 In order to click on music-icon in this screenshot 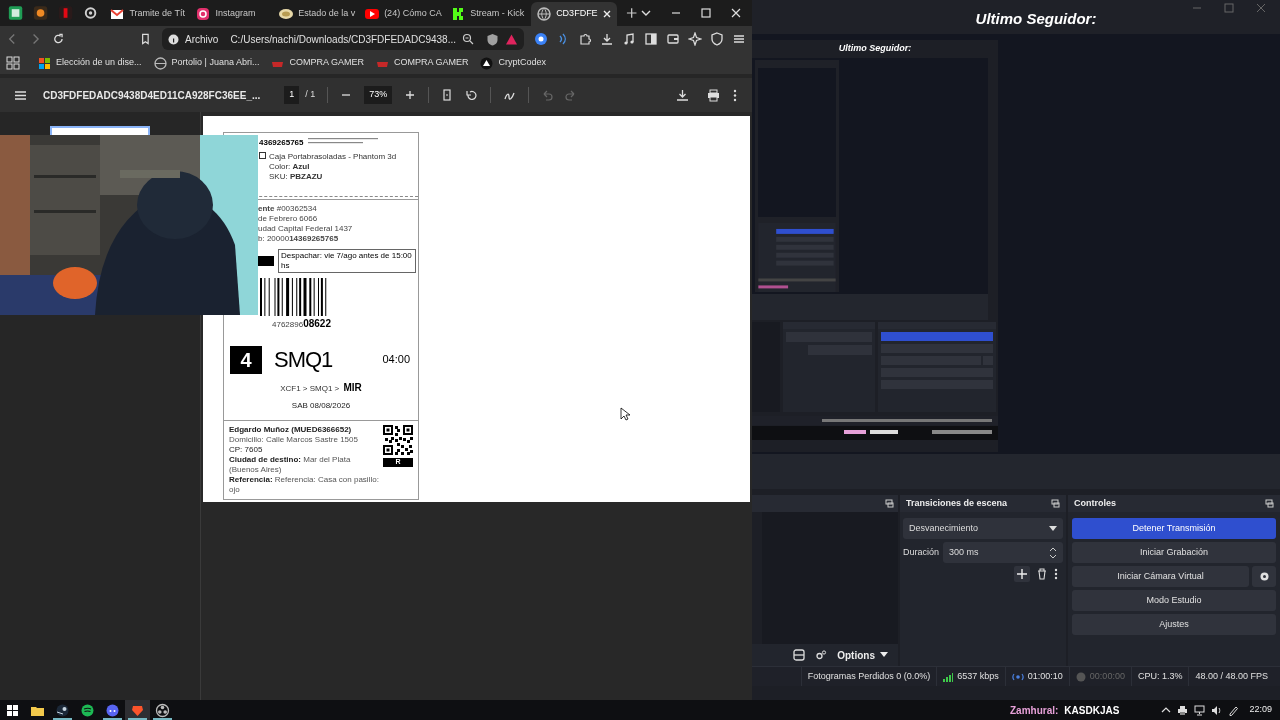, I will do `click(629, 39)`.